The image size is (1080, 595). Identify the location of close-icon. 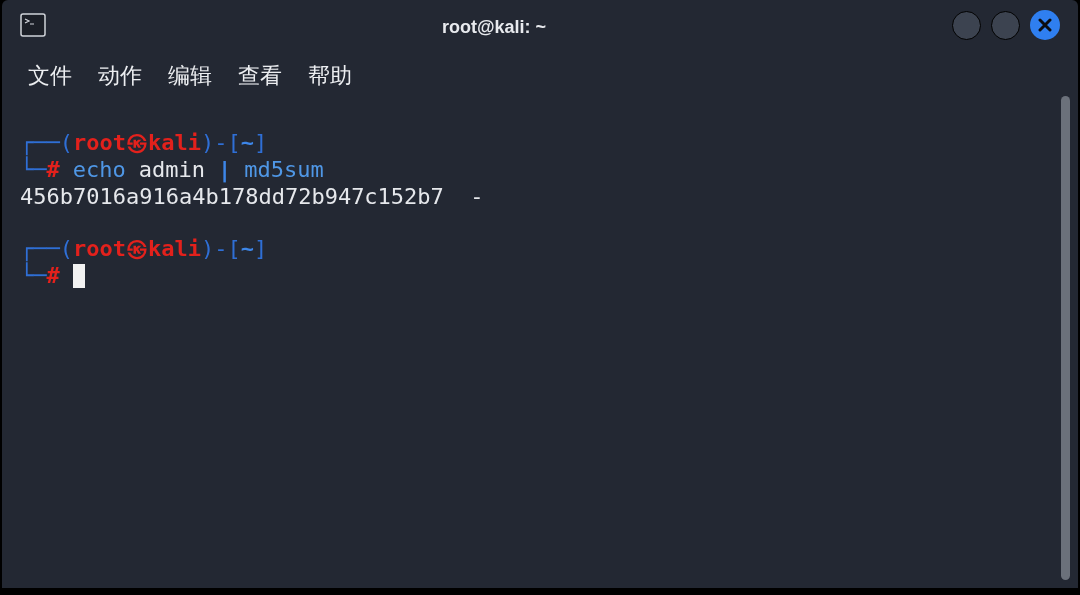
(1045, 25).